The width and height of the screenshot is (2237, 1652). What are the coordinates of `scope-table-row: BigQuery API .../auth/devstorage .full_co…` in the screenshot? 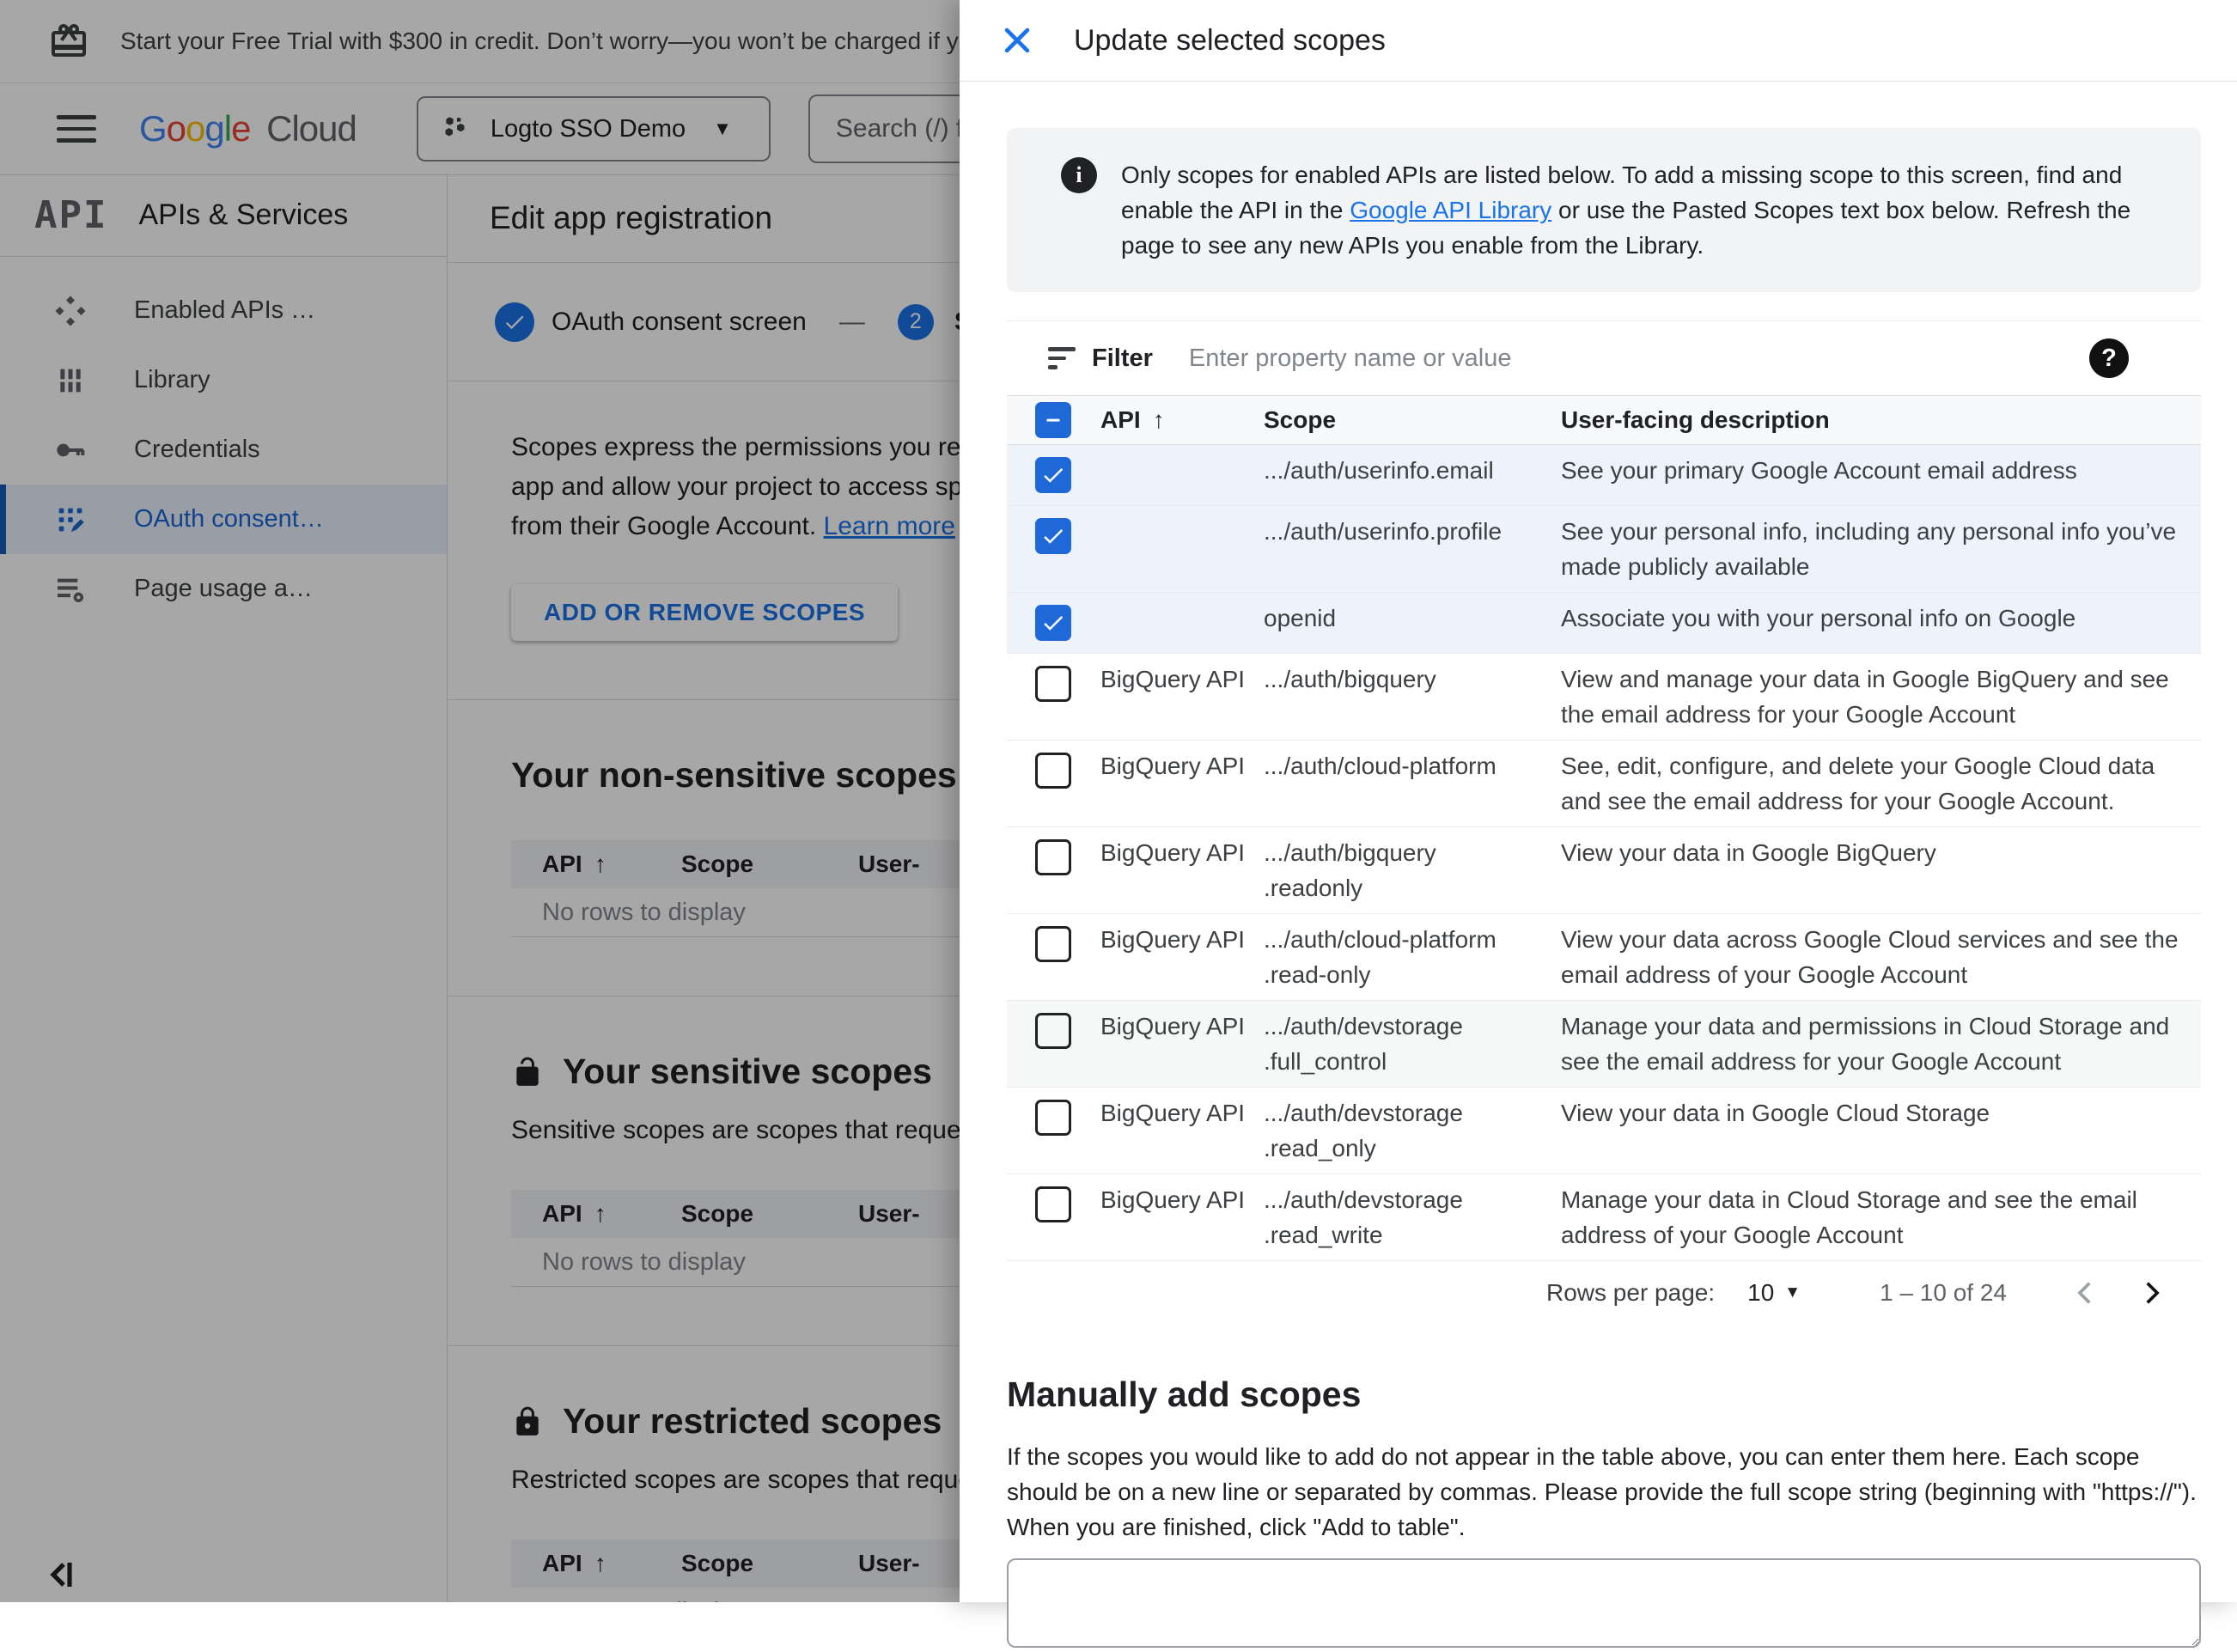 It's located at (1604, 1044).